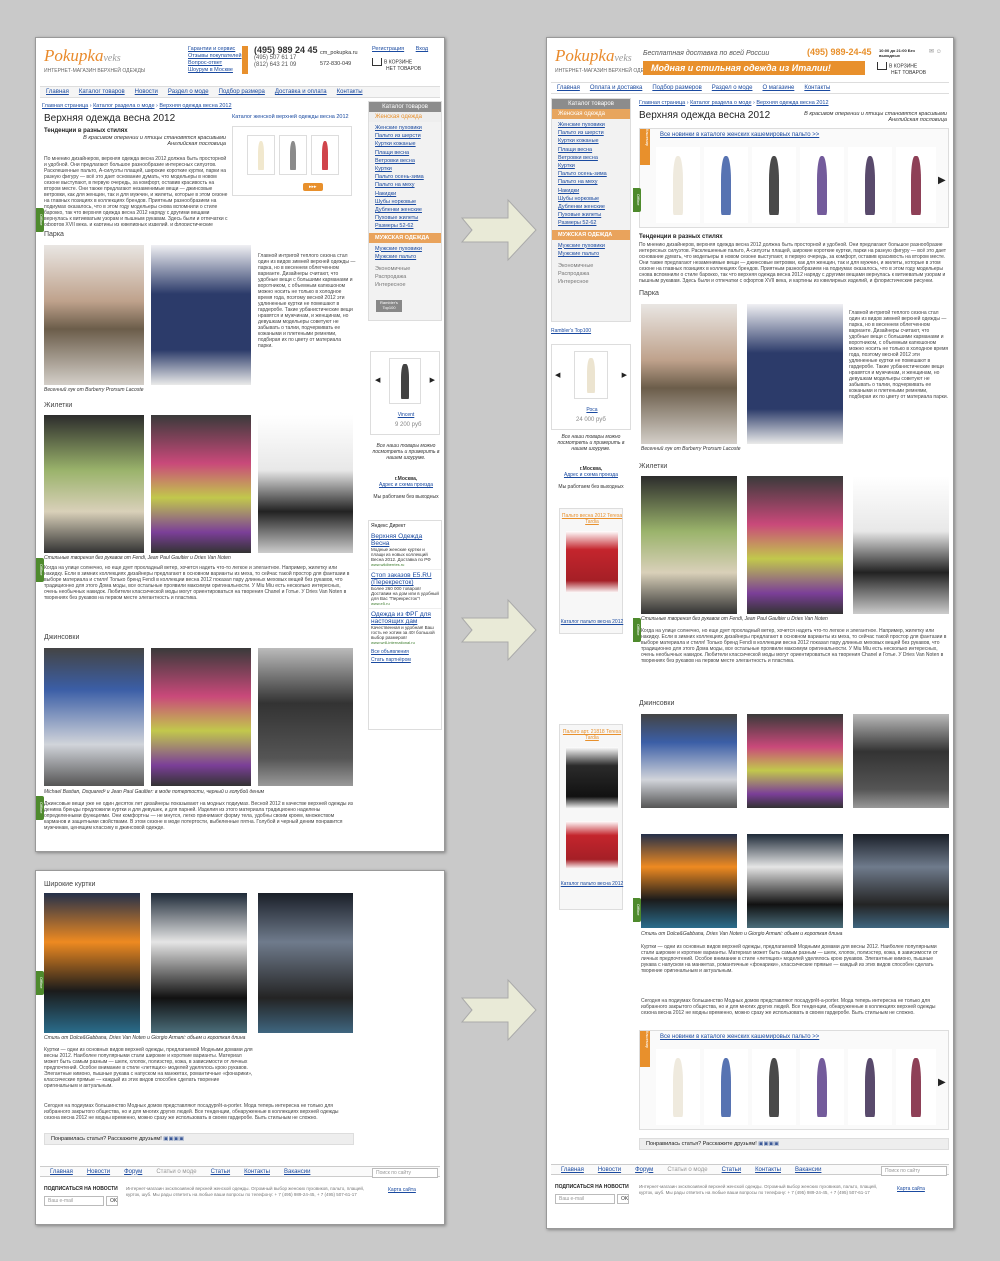  What do you see at coordinates (592, 519) in the screenshot?
I see `promo-link: Пальто весна 2012 Teresa Tardia` at bounding box center [592, 519].